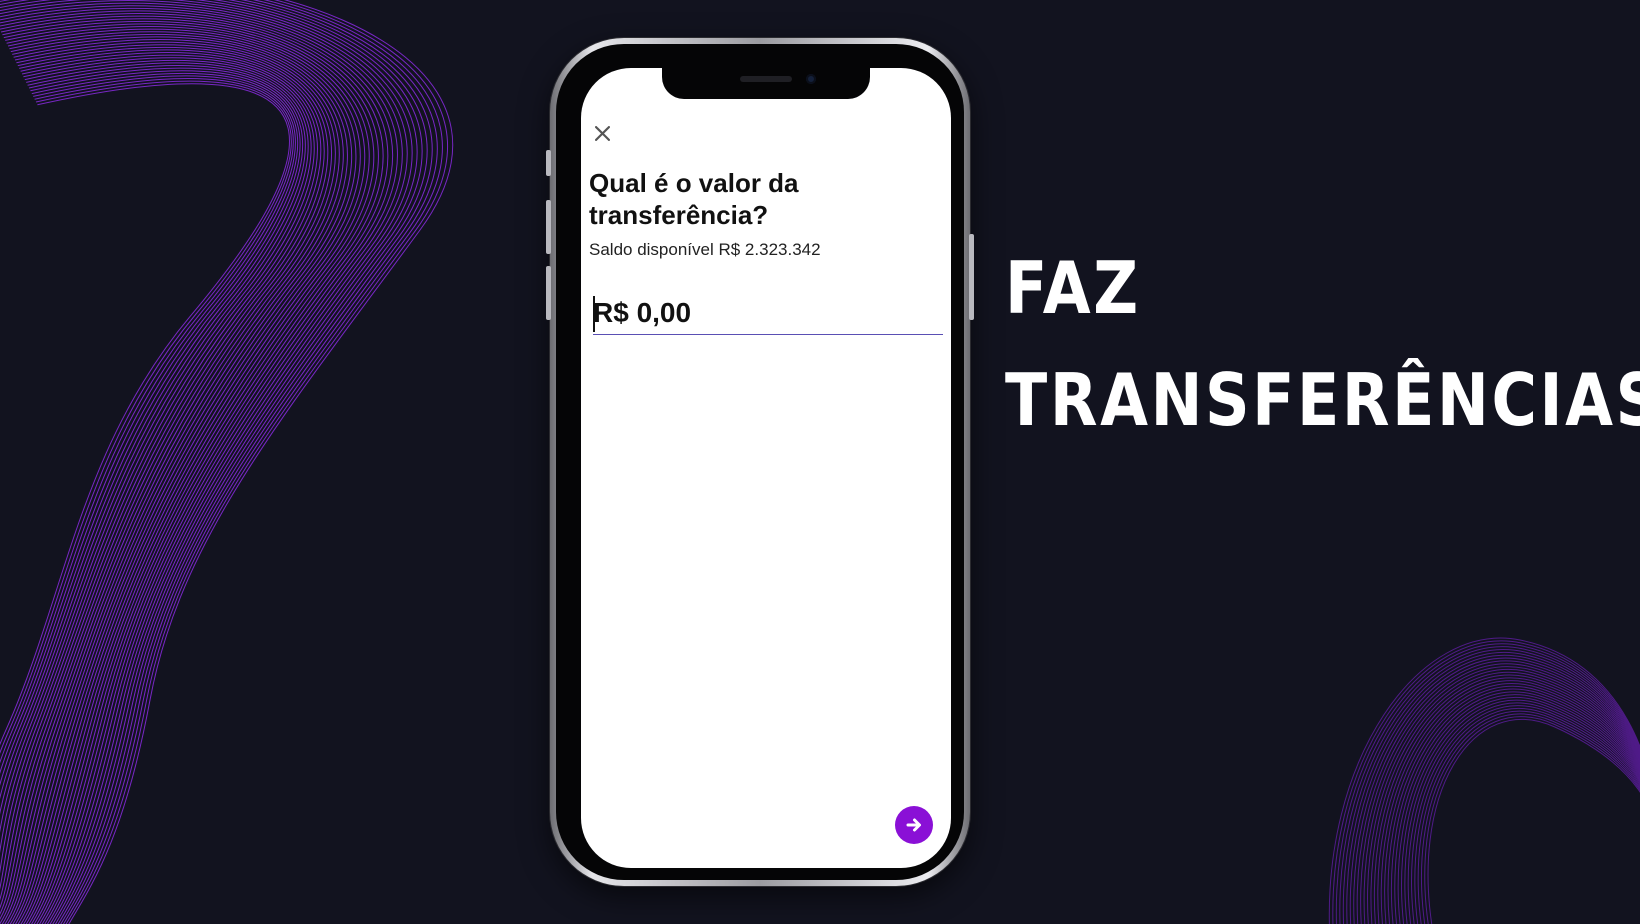 Image resolution: width=1640 pixels, height=924 pixels. I want to click on close-icon, so click(602, 133).